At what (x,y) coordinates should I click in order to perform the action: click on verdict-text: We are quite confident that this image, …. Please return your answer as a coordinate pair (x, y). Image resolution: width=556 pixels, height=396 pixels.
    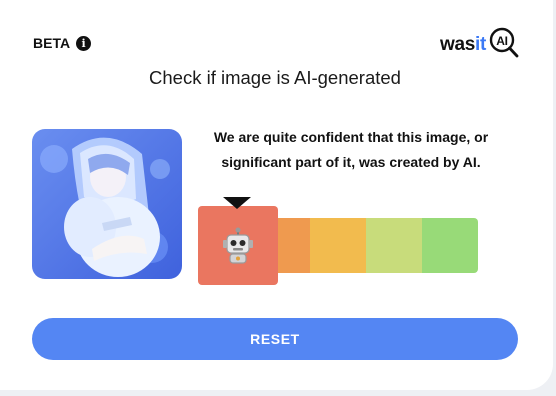
    Looking at the image, I should click on (351, 150).